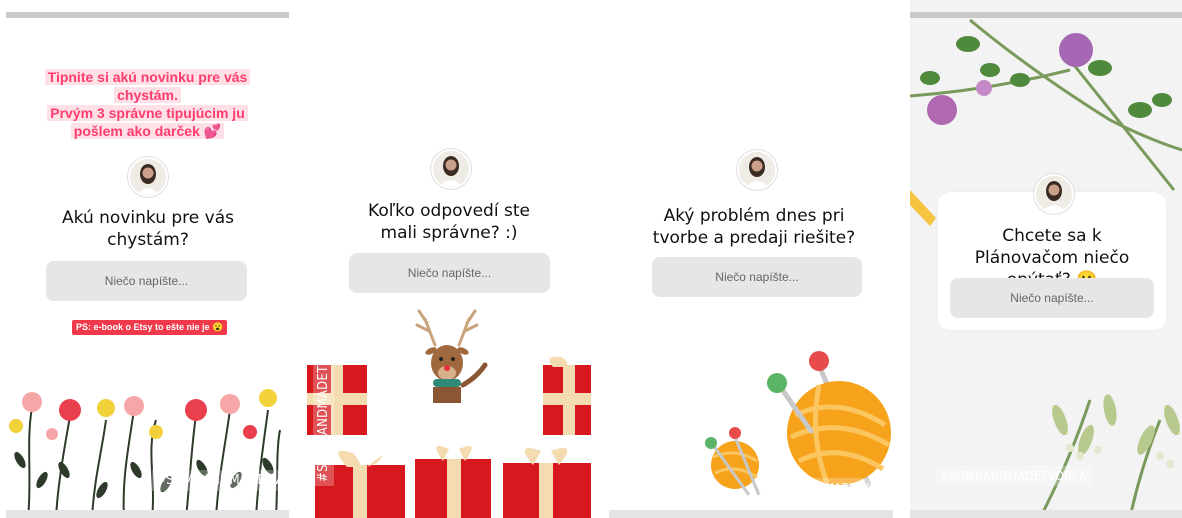 Image resolution: width=1182 pixels, height=518 pixels. What do you see at coordinates (323, 402) in the screenshot?
I see `story-2-hashtag: #SOMHANDMADETVORCA` at bounding box center [323, 402].